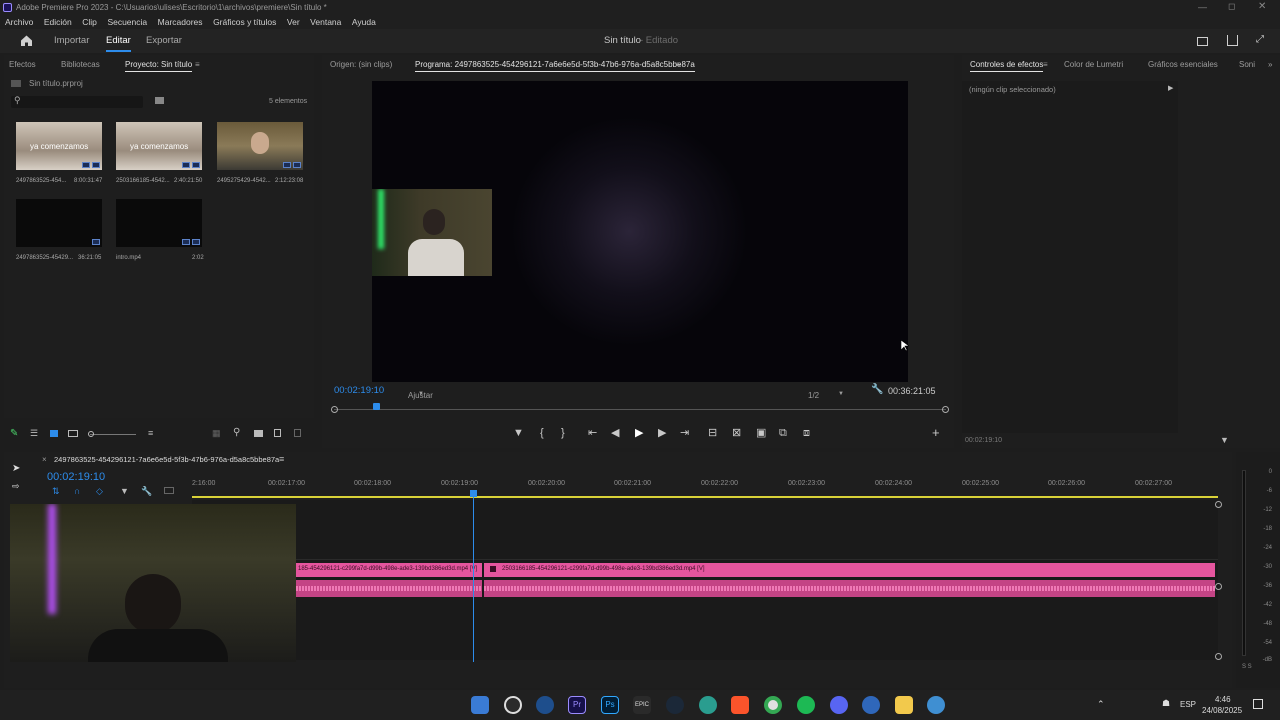  Describe the element at coordinates (736, 433) in the screenshot. I see `extract-icon: ⊠` at that location.